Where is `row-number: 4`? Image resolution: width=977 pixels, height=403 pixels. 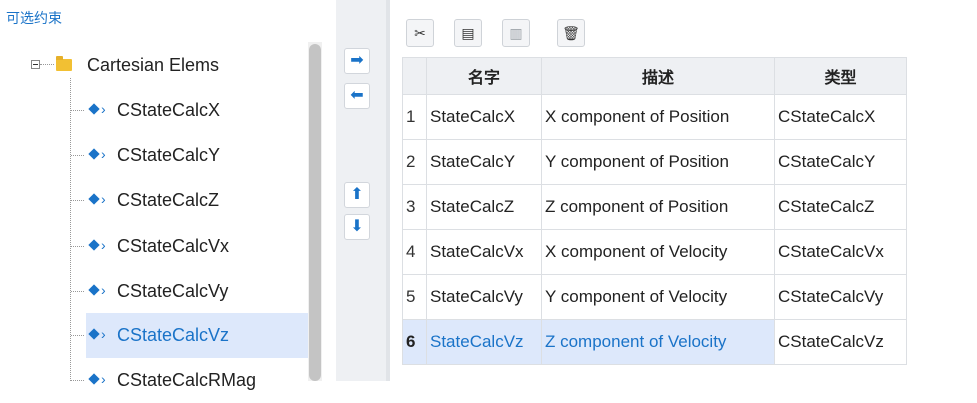
row-number: 4 is located at coordinates (414, 252).